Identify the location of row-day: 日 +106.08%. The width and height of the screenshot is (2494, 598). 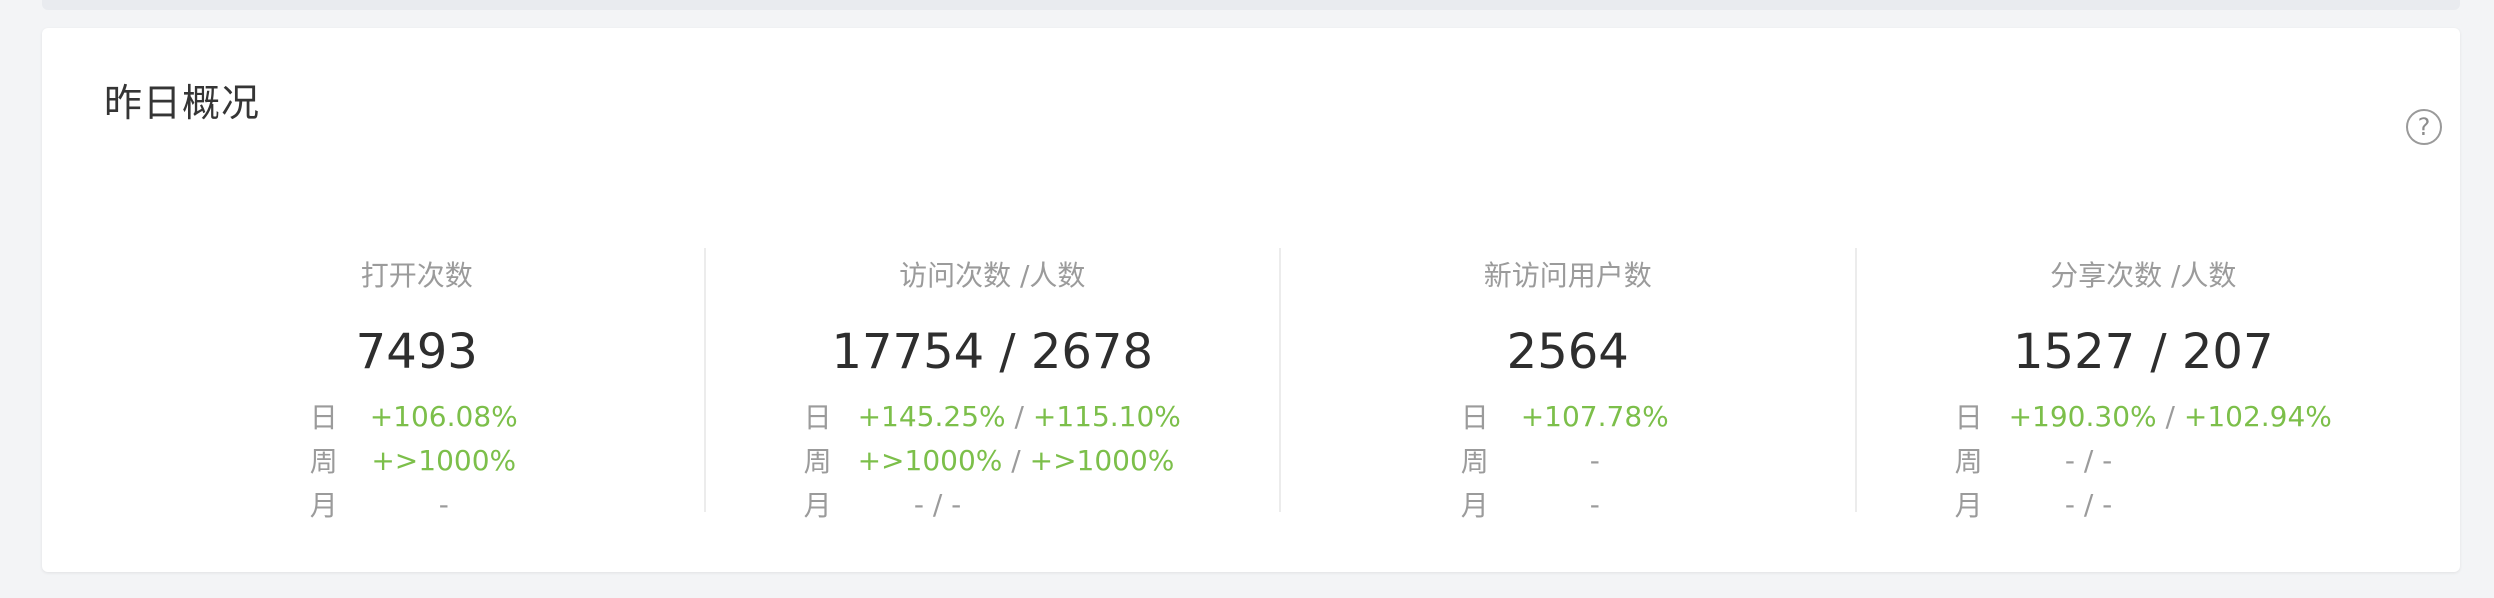
(417, 416).